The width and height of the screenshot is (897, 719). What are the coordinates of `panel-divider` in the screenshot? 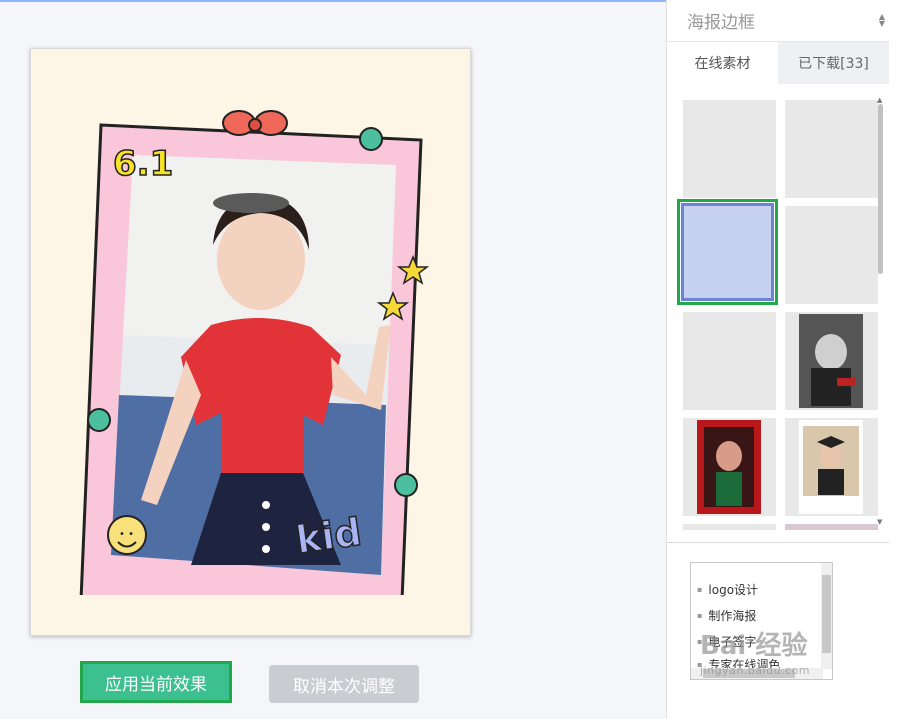 It's located at (778, 542).